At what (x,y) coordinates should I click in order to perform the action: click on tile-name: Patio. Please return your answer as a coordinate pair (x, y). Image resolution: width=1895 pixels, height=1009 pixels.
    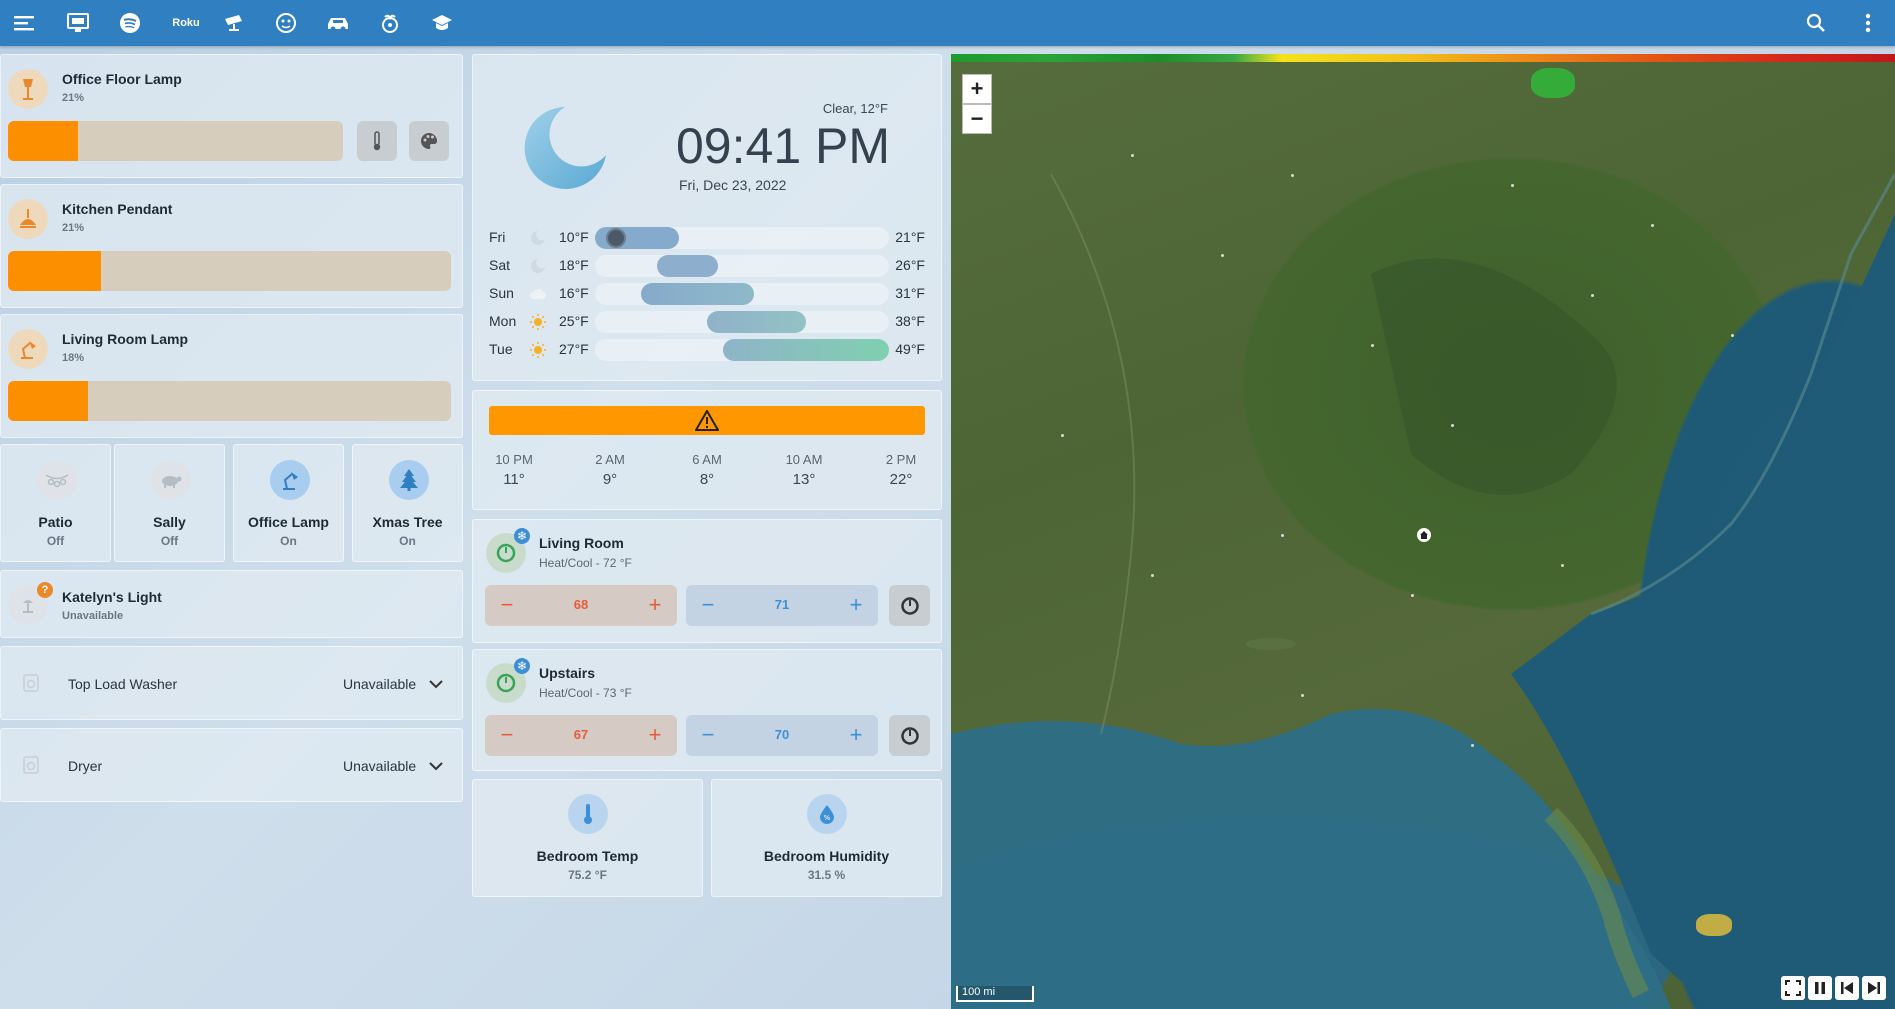
    Looking at the image, I should click on (55, 522).